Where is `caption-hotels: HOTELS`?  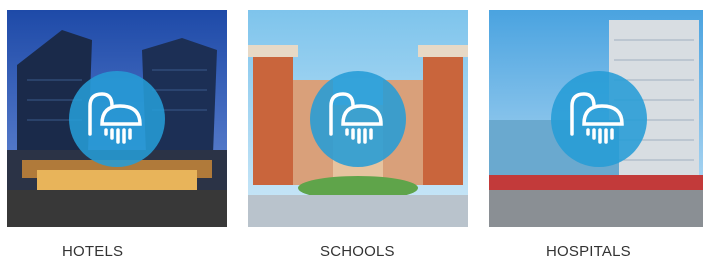
caption-hotels: HOTELS is located at coordinates (92, 251).